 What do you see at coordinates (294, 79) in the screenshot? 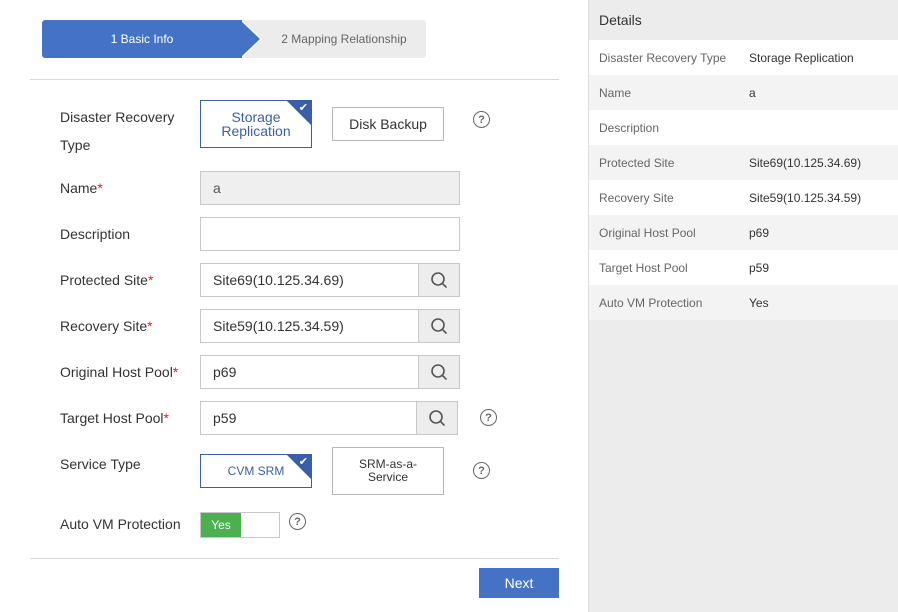
I see `header-divider` at bounding box center [294, 79].